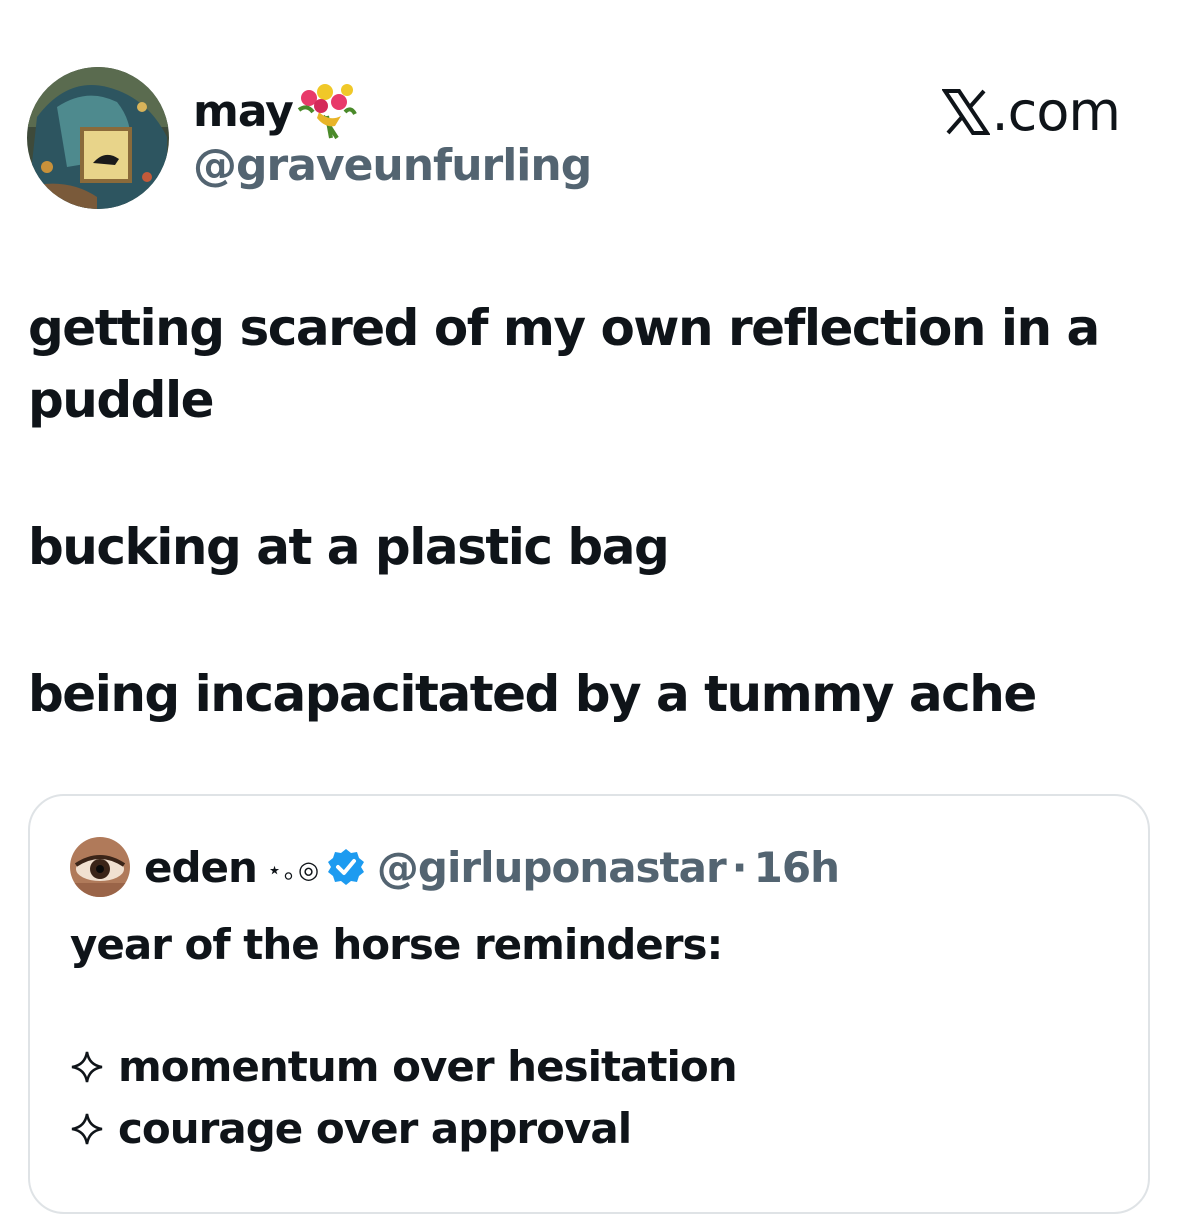 The image size is (1178, 1214). What do you see at coordinates (1056, 111) in the screenshot?
I see `watermark-text: .com` at bounding box center [1056, 111].